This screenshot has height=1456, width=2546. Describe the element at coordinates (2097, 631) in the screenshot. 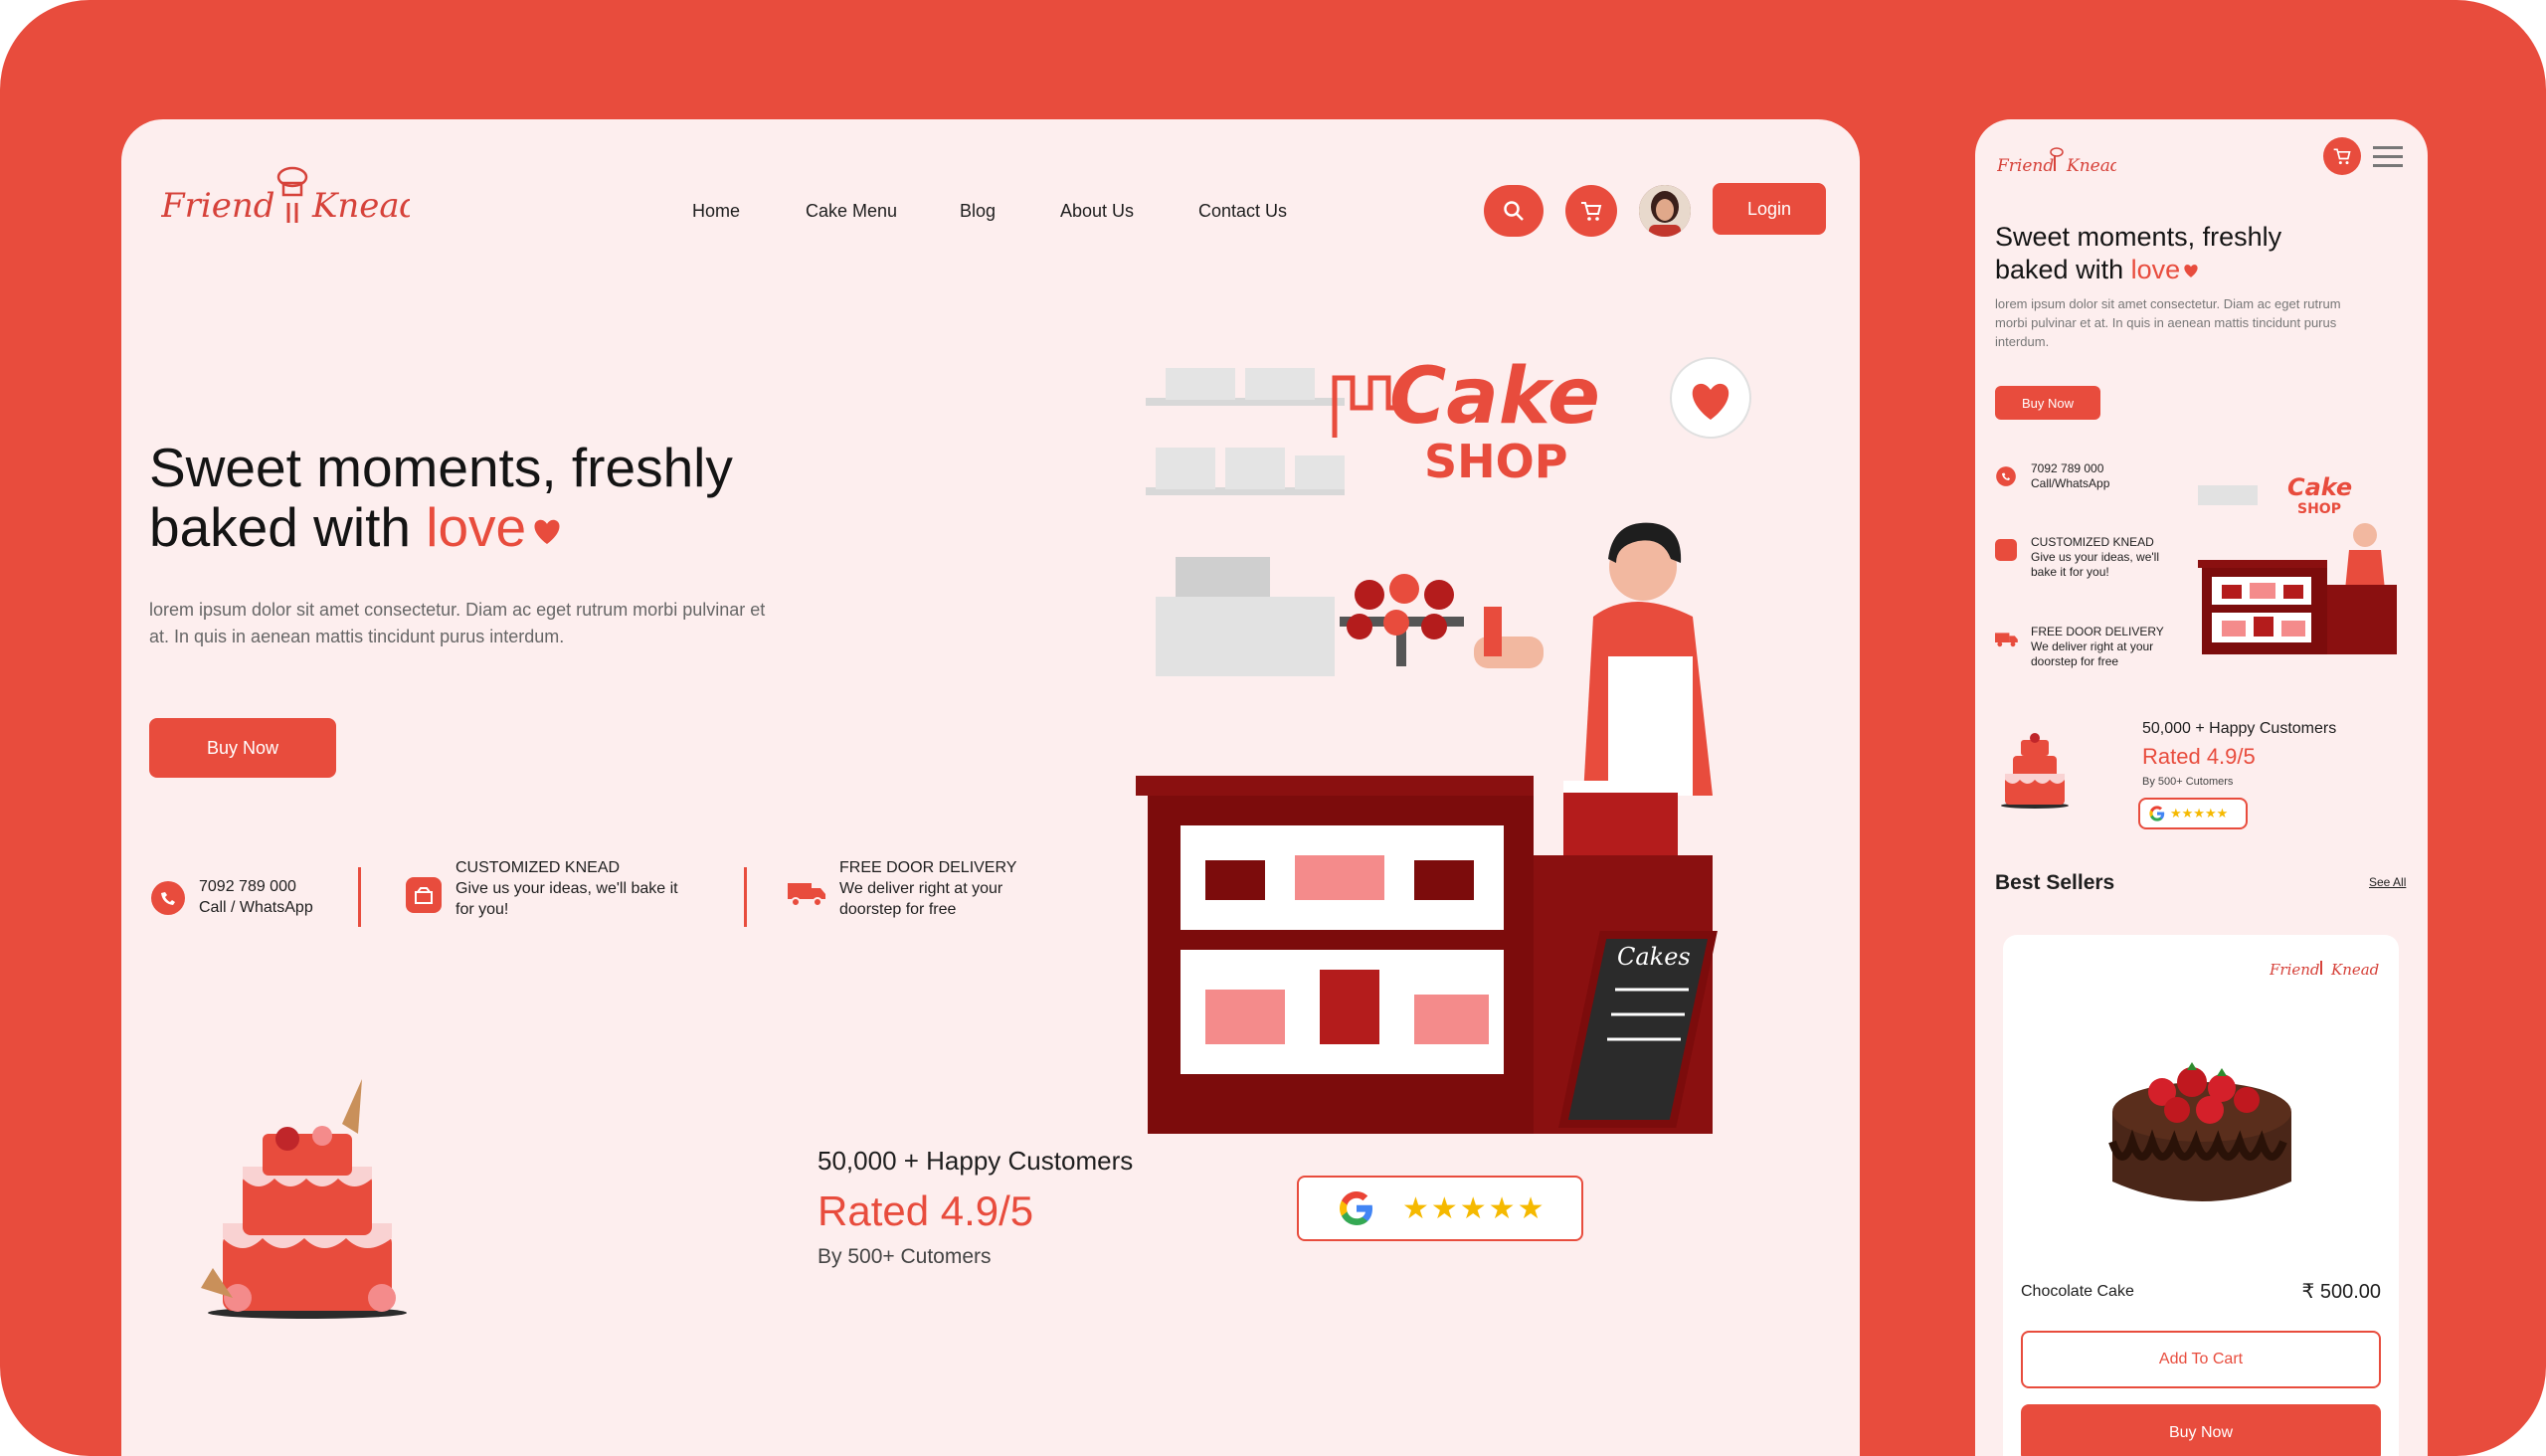

I see `mobile-feature-delivery-title: FREE DOOR DELIVERY` at that location.